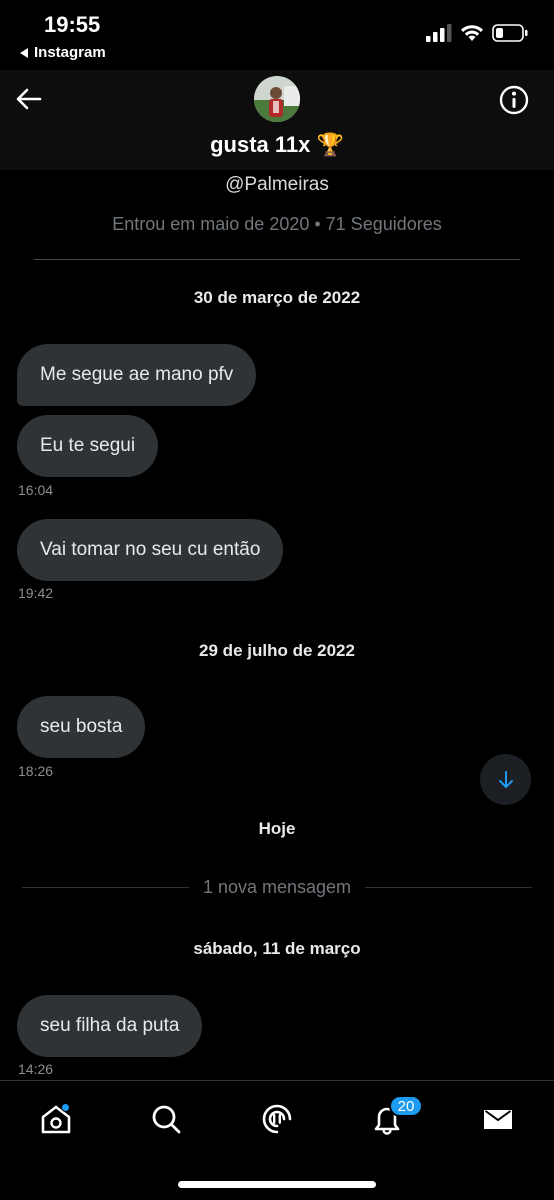 This screenshot has height=1200, width=554. What do you see at coordinates (510, 33) in the screenshot?
I see `battery-icon` at bounding box center [510, 33].